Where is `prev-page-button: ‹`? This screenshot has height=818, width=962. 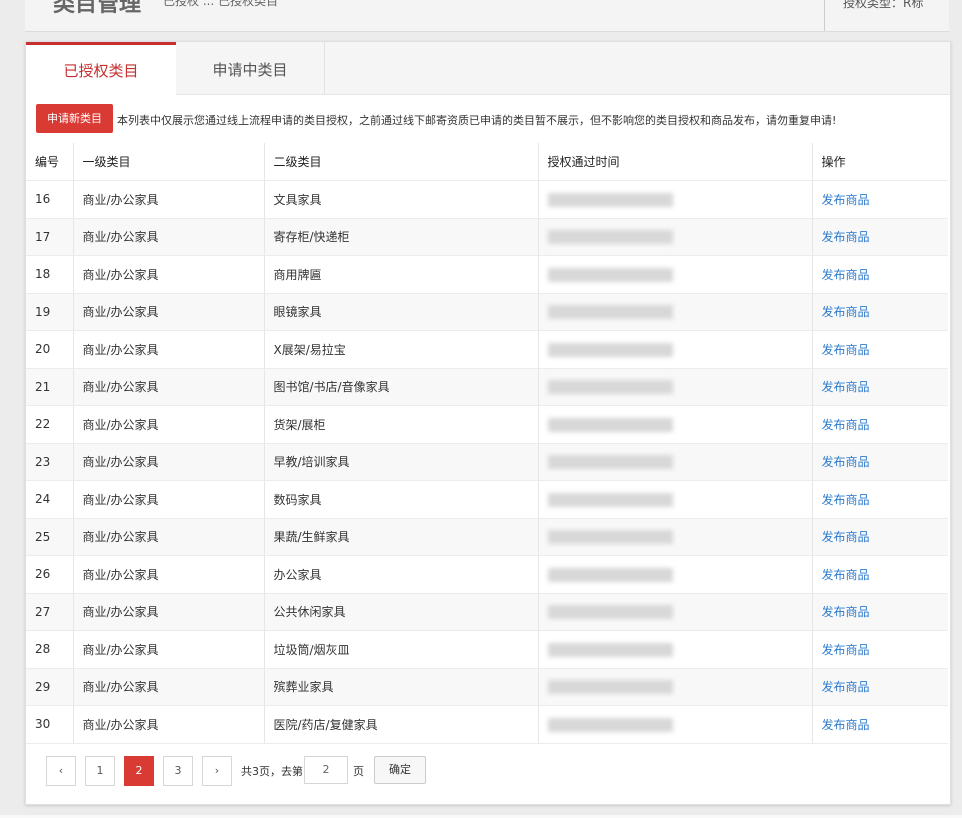
prev-page-button: ‹ is located at coordinates (61, 771).